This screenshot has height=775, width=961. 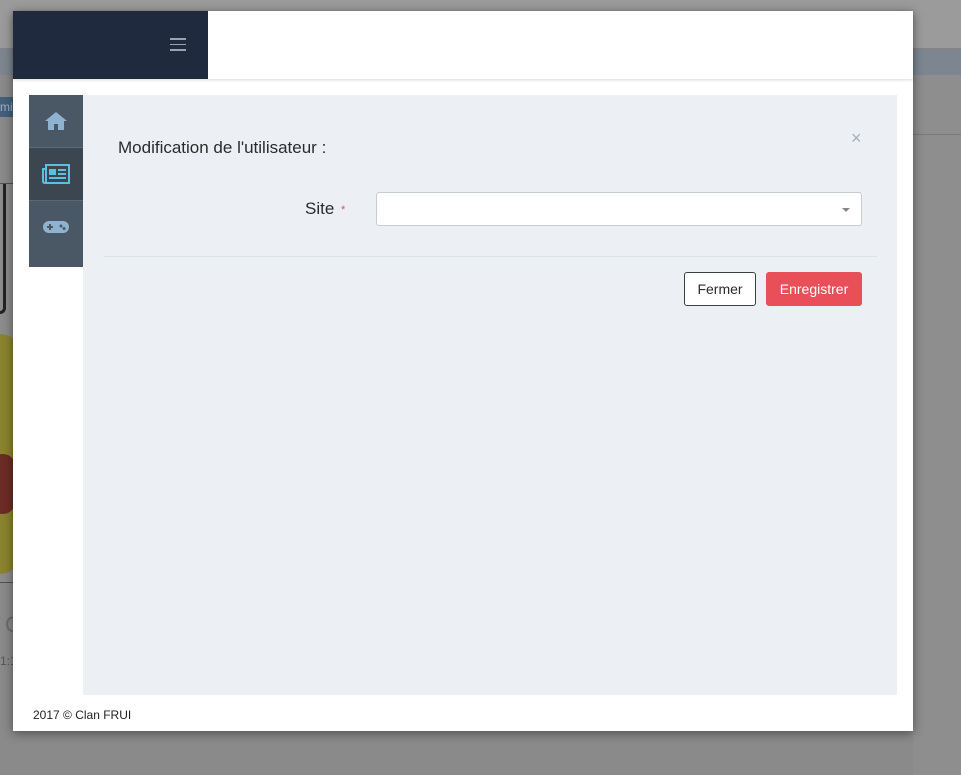 I want to click on gamepad-icon, so click(x=56, y=227).